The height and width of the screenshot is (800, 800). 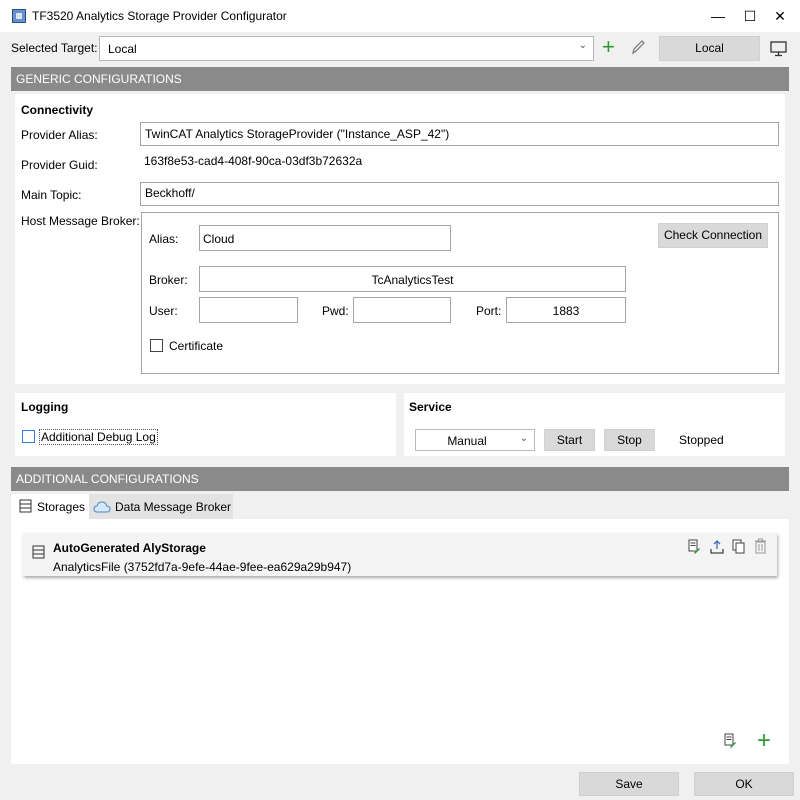 What do you see at coordinates (629, 784) in the screenshot?
I see `save-button: Save` at bounding box center [629, 784].